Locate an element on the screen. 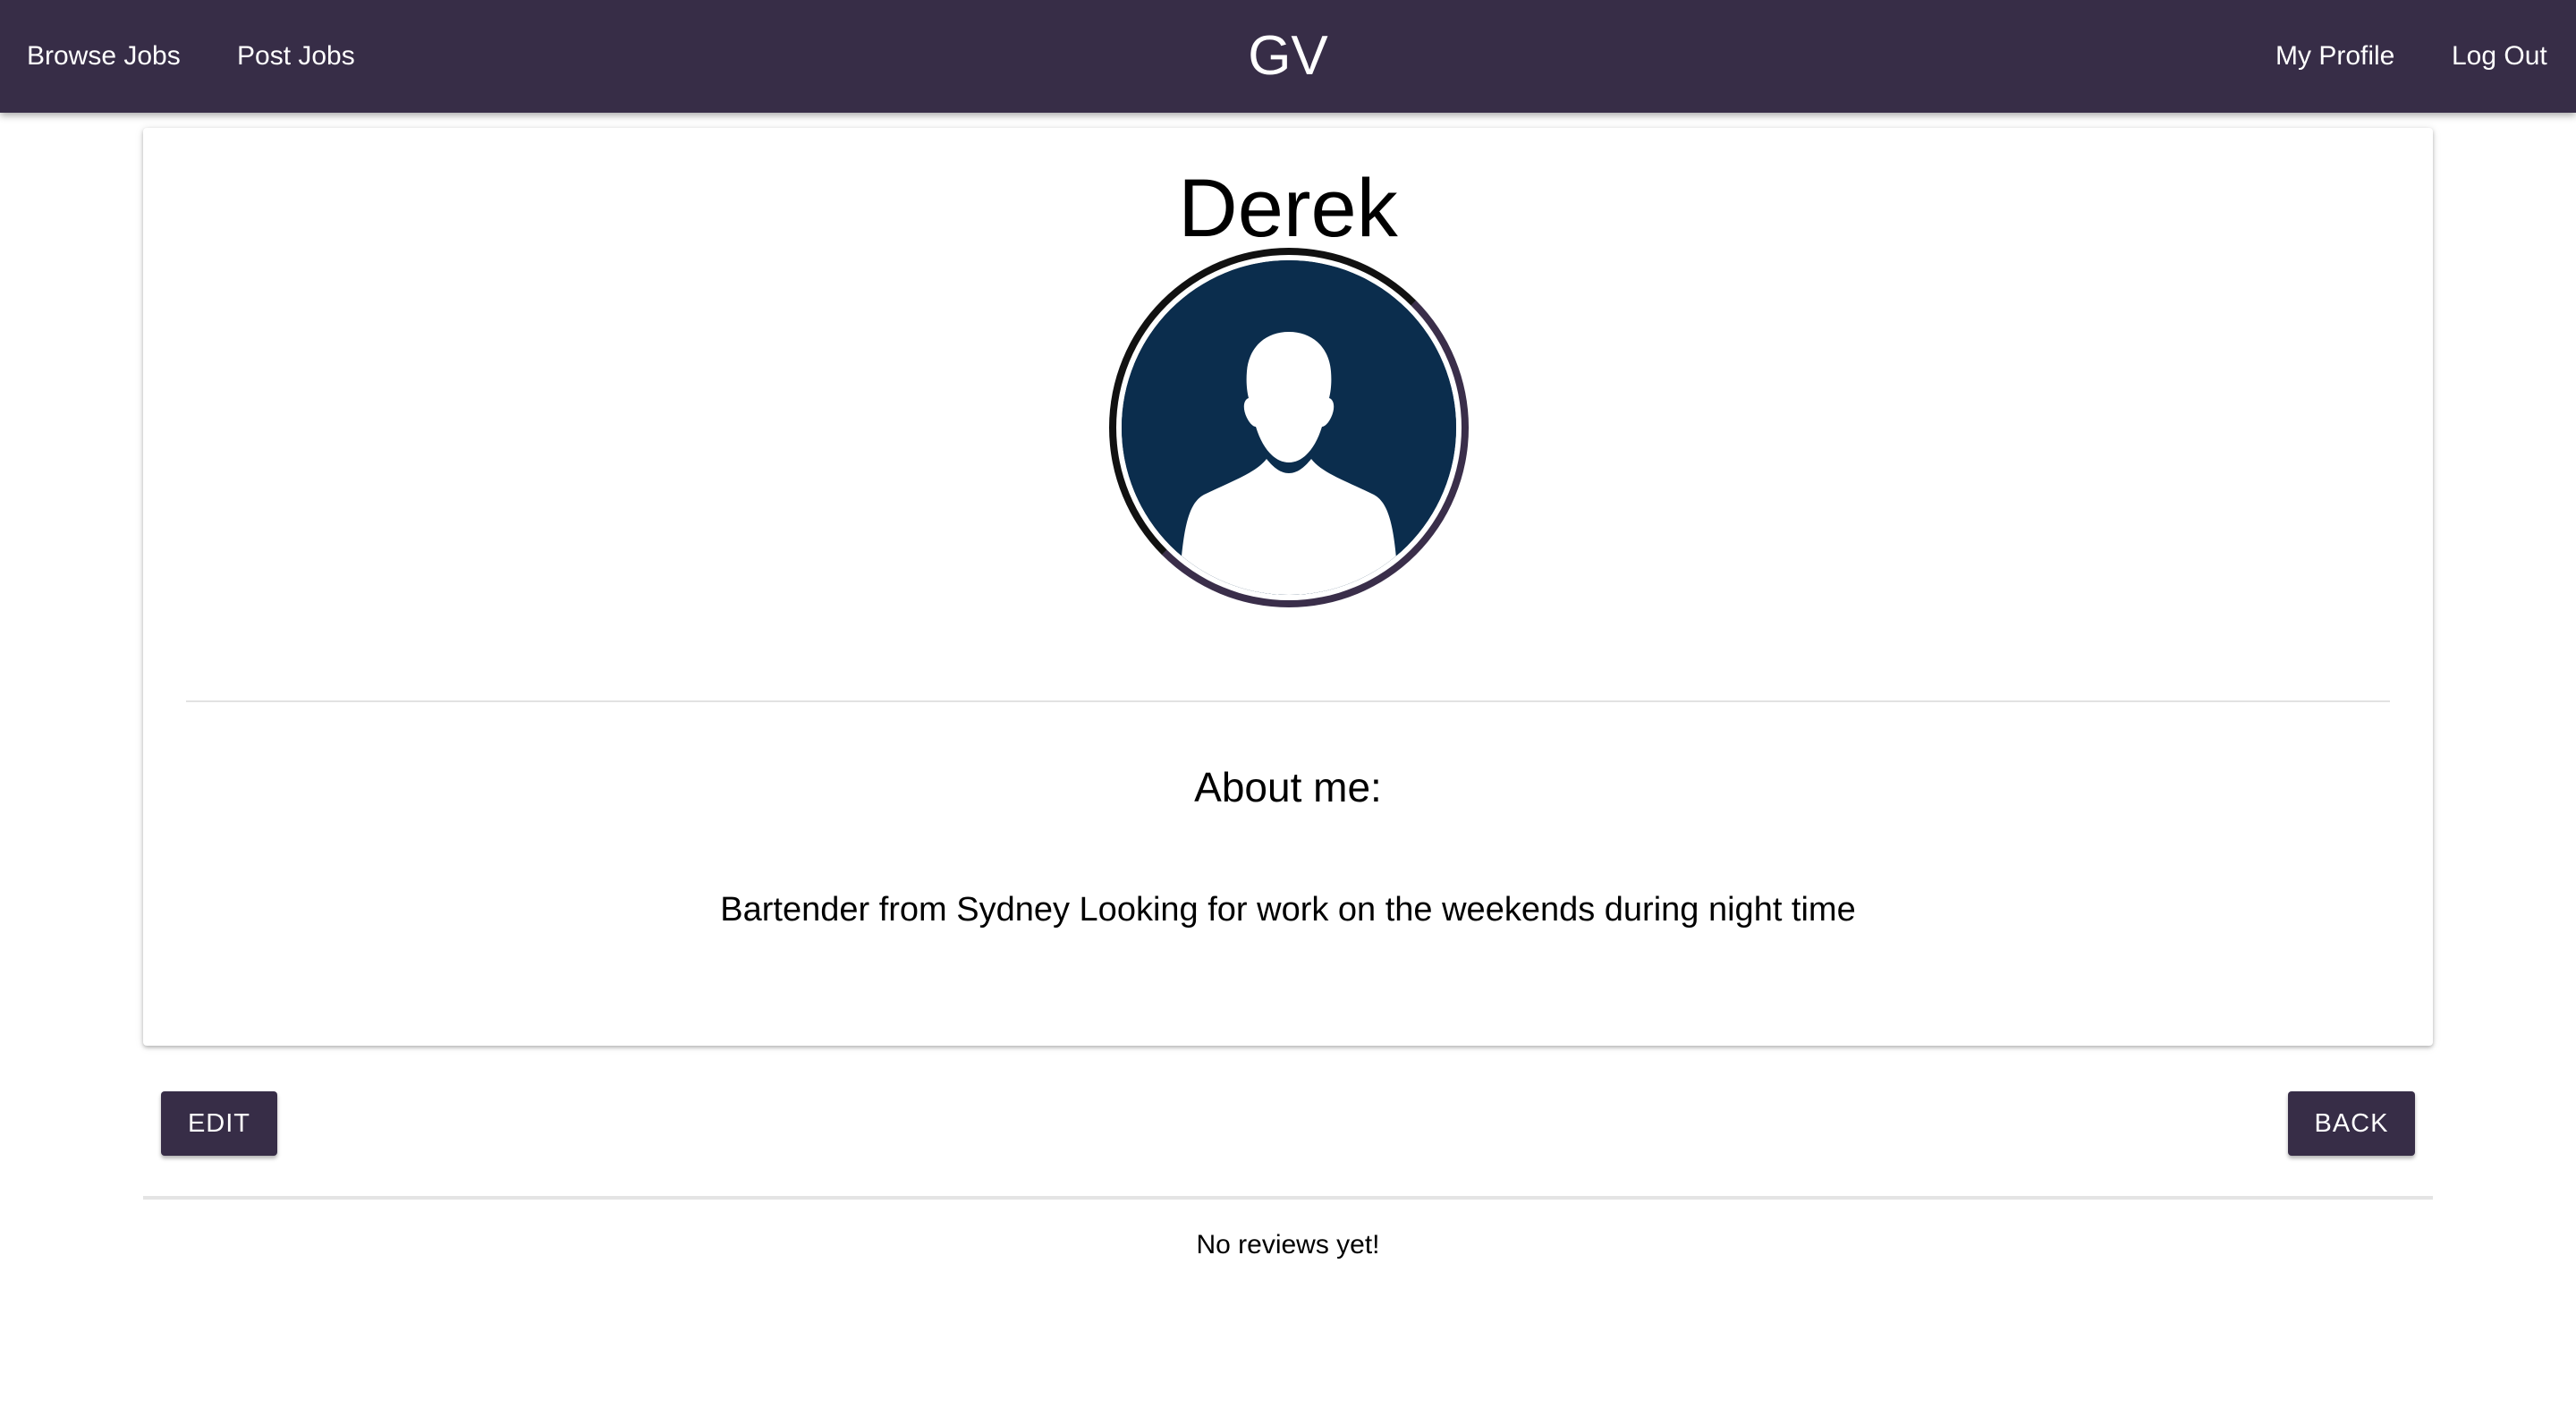  avatar is located at coordinates (1289, 428).